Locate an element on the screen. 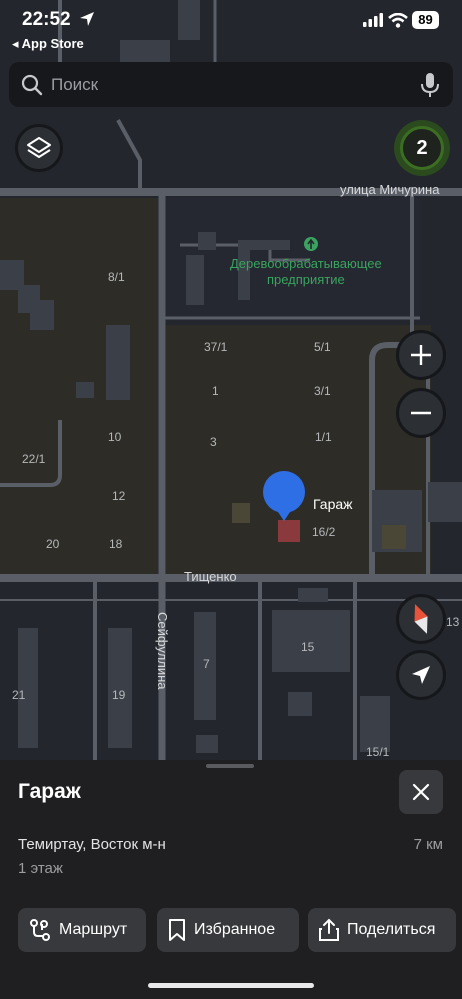 The width and height of the screenshot is (462, 999). house-number: 7 is located at coordinates (206, 664).